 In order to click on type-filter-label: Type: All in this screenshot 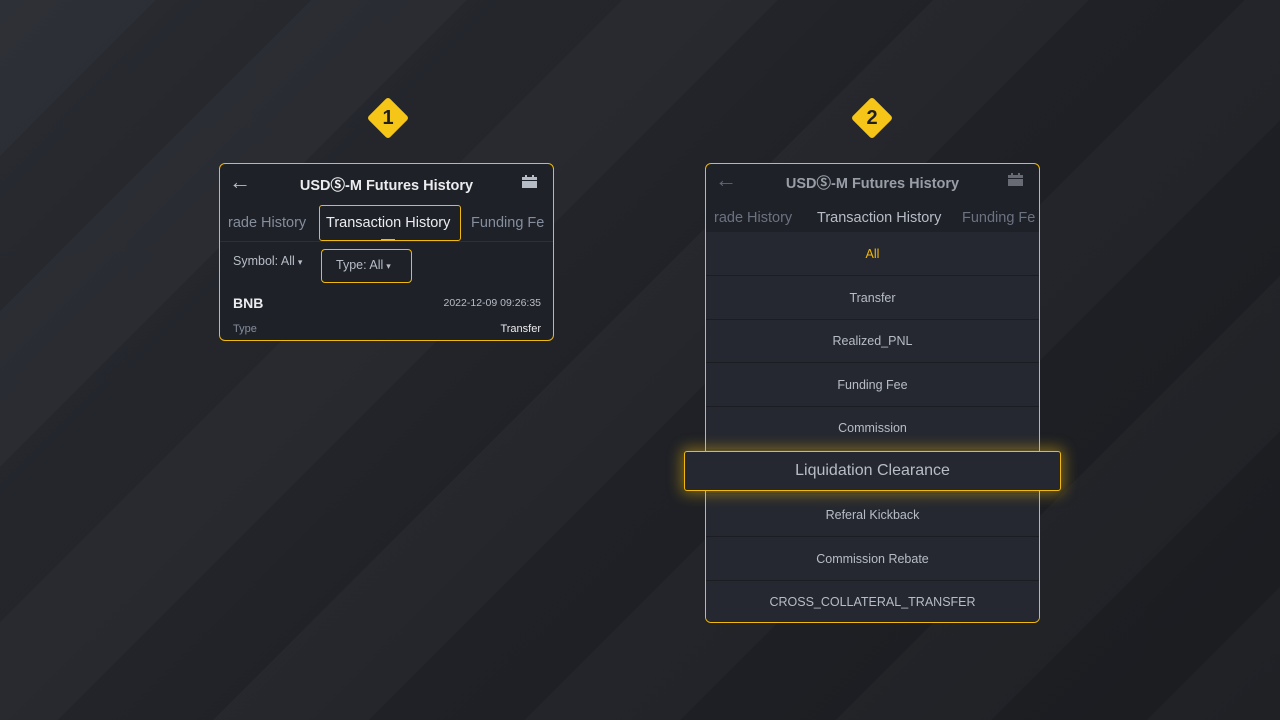, I will do `click(360, 265)`.